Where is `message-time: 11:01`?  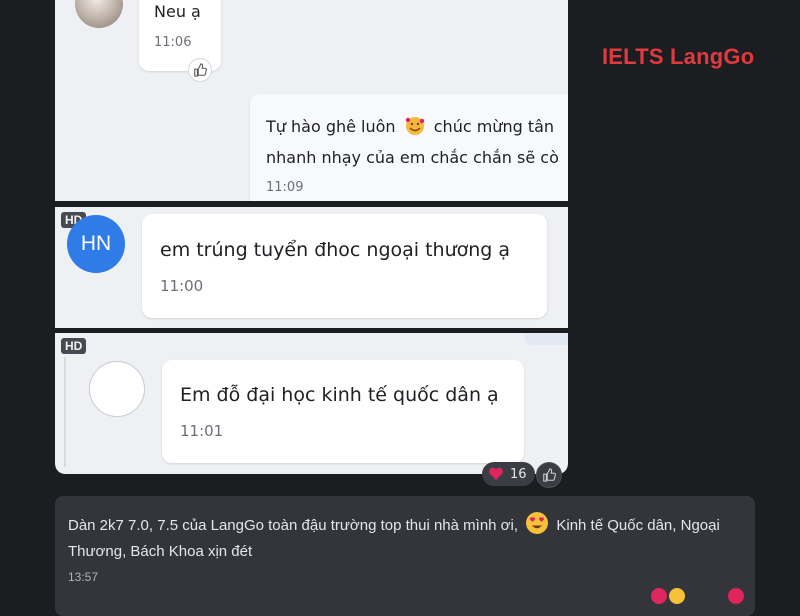
message-time: 11:01 is located at coordinates (202, 431).